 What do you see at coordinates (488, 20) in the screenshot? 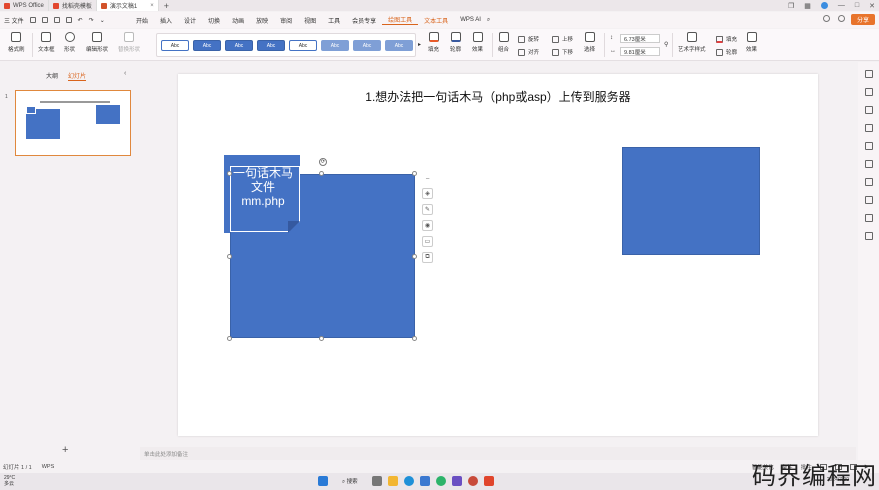
I see `search-icon: ⌕` at bounding box center [488, 20].